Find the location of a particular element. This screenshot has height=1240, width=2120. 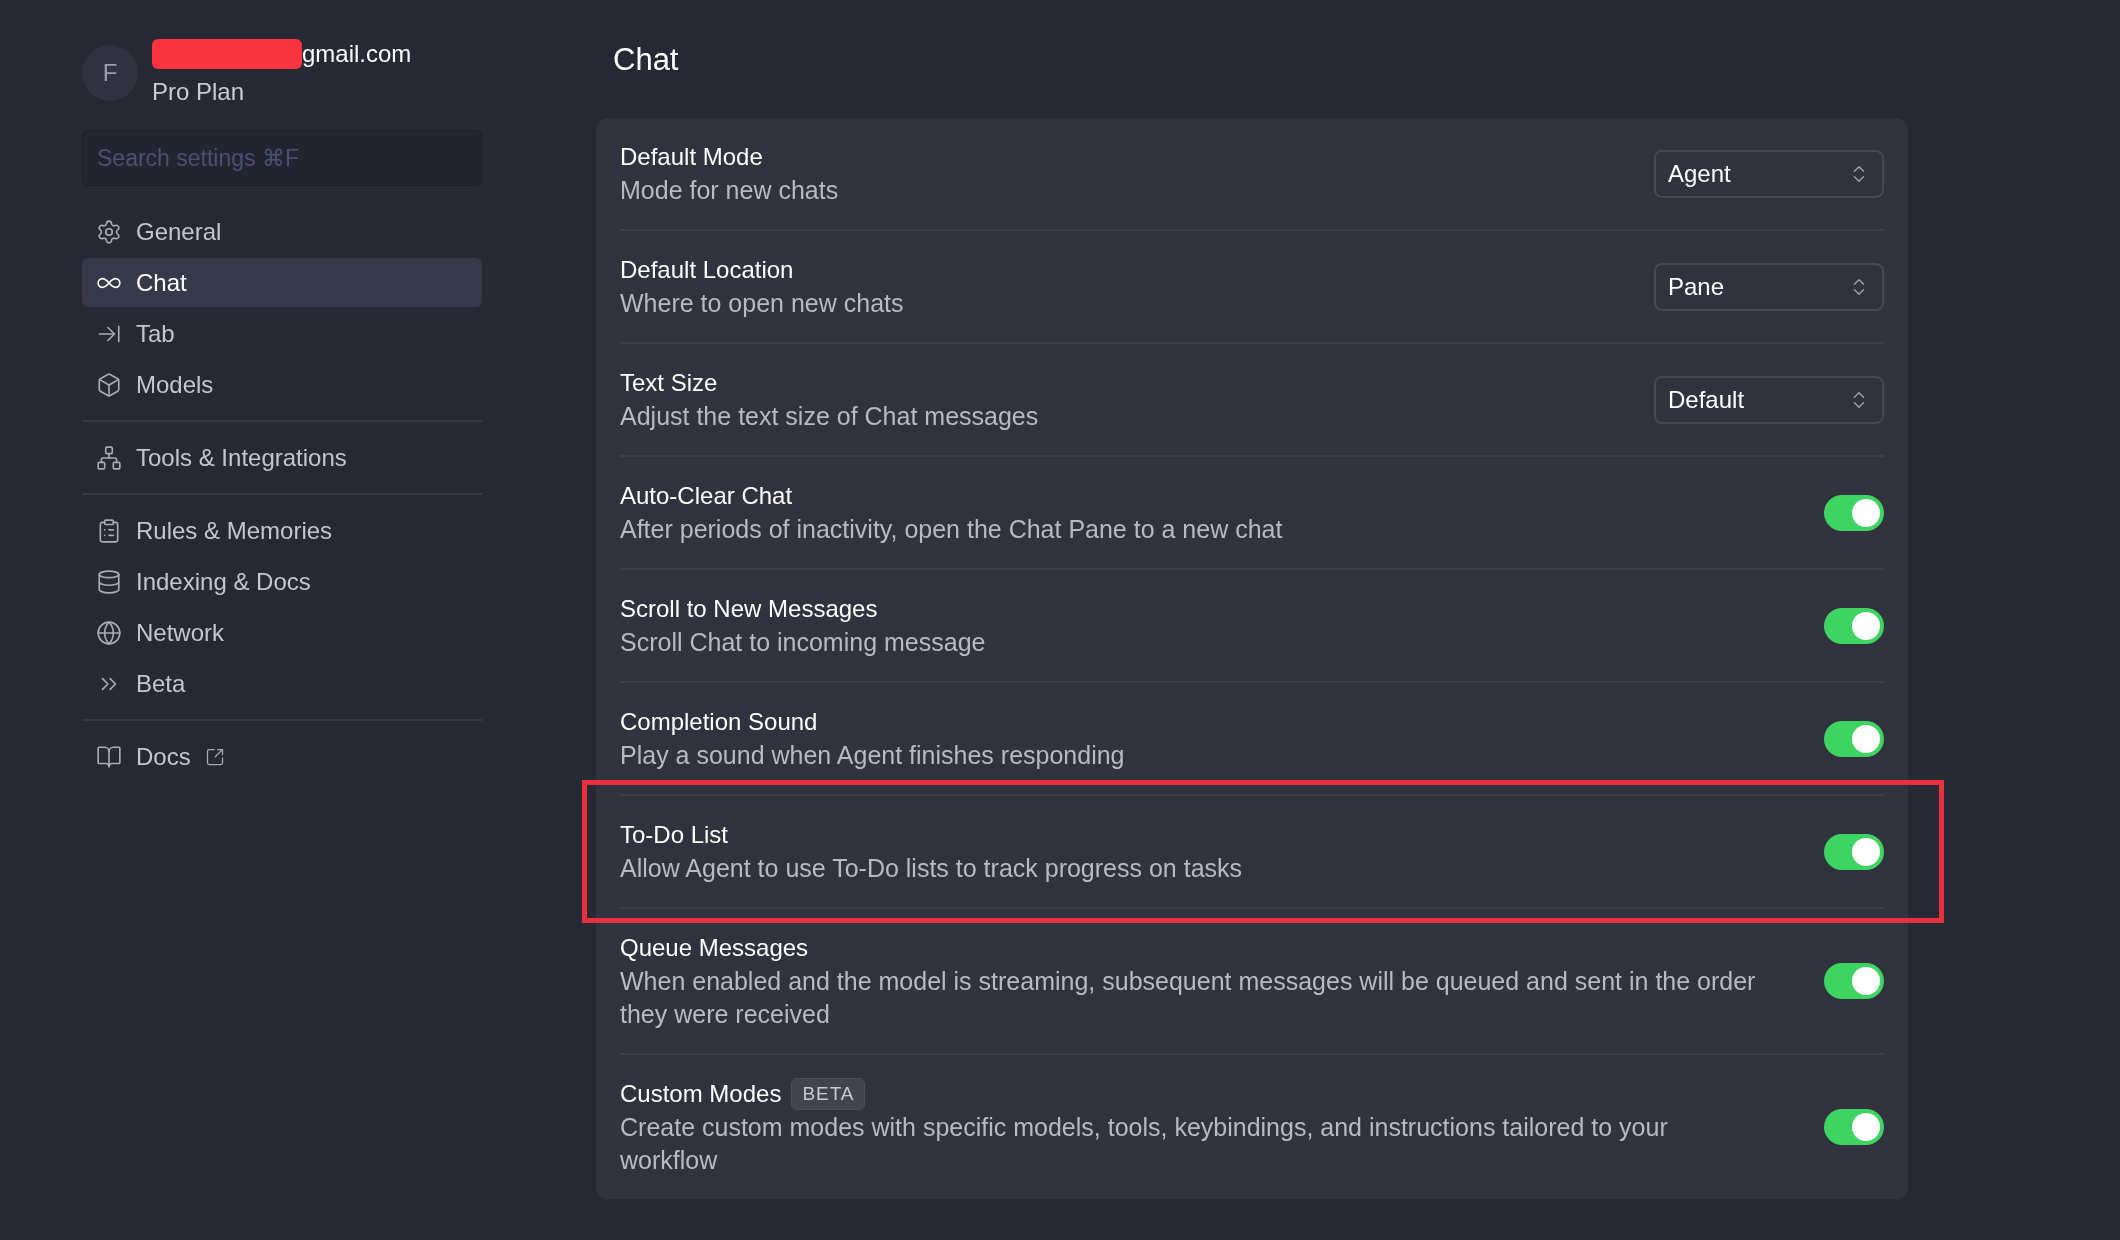

sidebar-item: Tab is located at coordinates (282, 333).